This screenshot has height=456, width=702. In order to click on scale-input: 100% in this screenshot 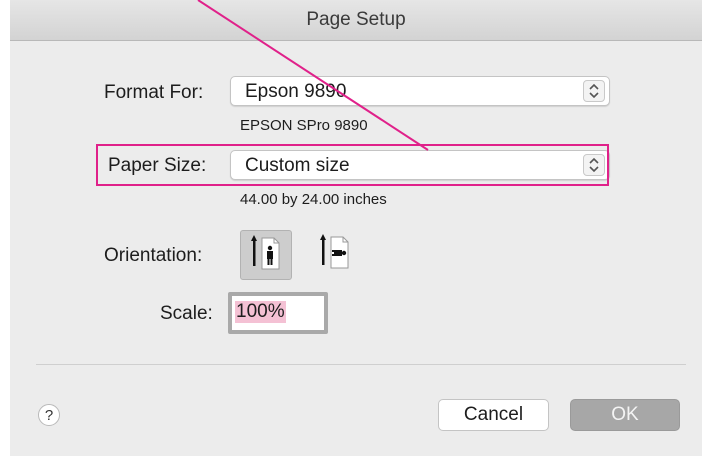, I will do `click(278, 313)`.